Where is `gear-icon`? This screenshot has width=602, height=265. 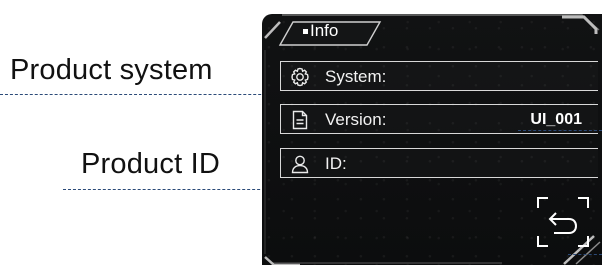 gear-icon is located at coordinates (300, 77).